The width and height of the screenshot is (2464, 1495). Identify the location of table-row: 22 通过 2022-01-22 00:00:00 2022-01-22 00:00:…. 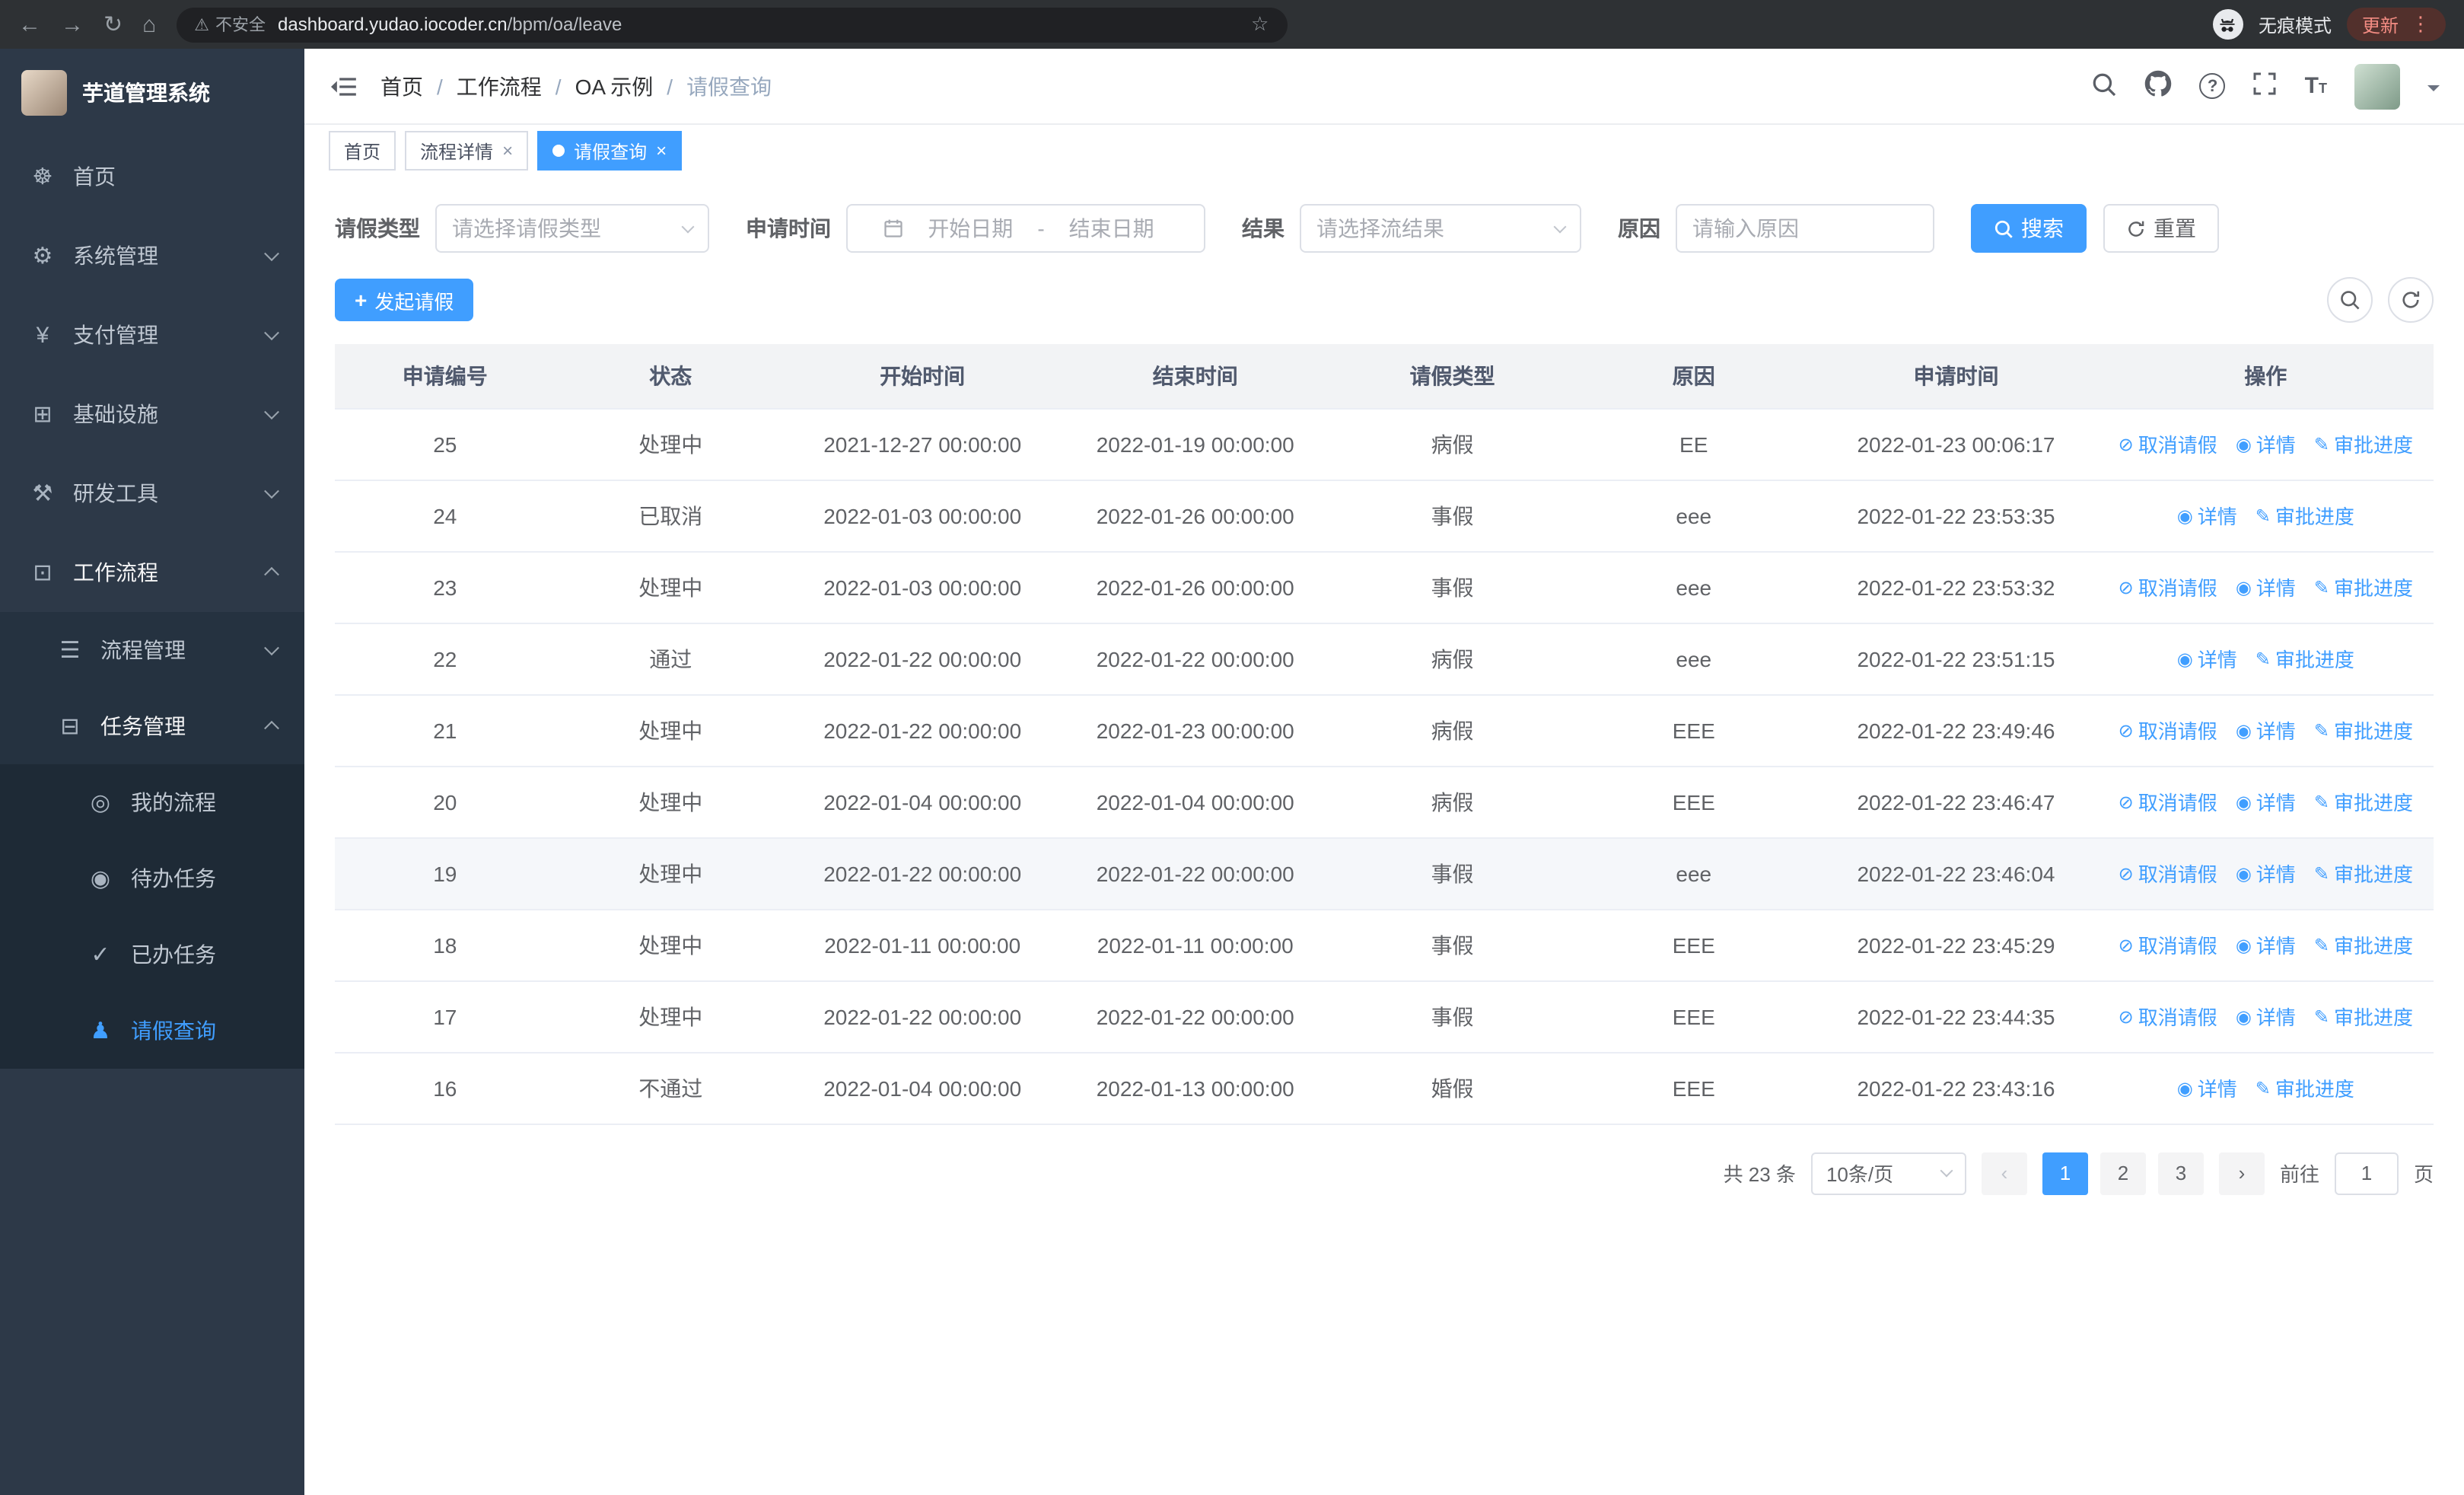
(1384, 659).